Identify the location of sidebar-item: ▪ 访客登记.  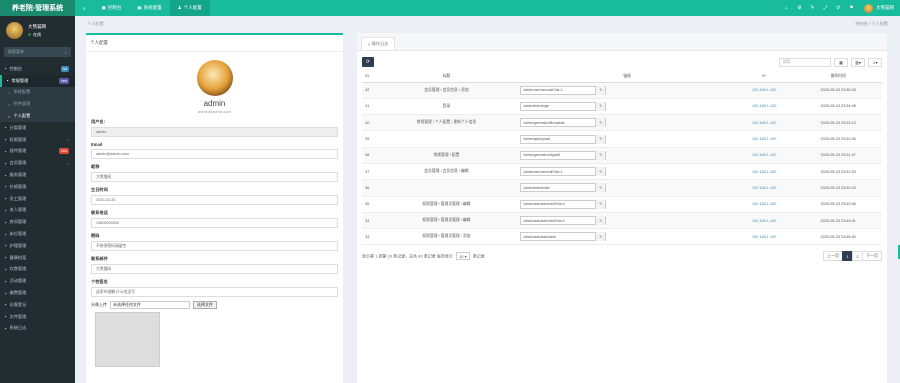
(37, 305).